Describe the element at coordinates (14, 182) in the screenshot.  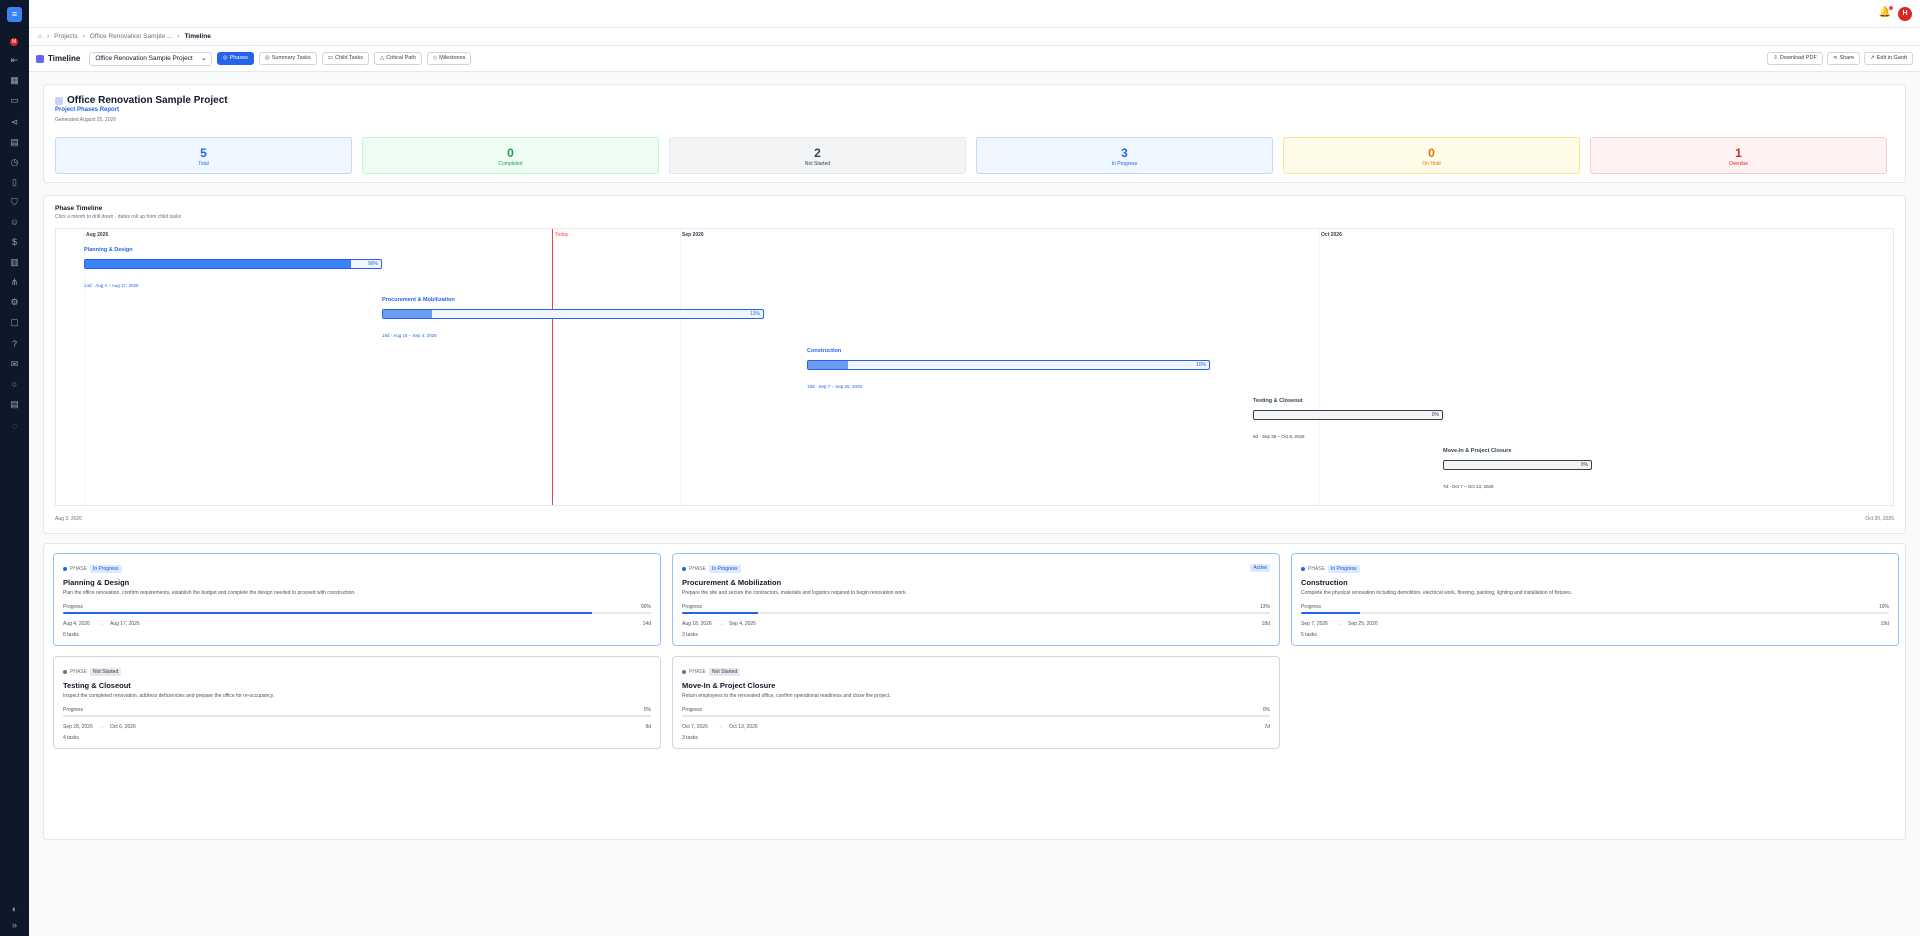
I see `clipboard-icon: ▯` at that location.